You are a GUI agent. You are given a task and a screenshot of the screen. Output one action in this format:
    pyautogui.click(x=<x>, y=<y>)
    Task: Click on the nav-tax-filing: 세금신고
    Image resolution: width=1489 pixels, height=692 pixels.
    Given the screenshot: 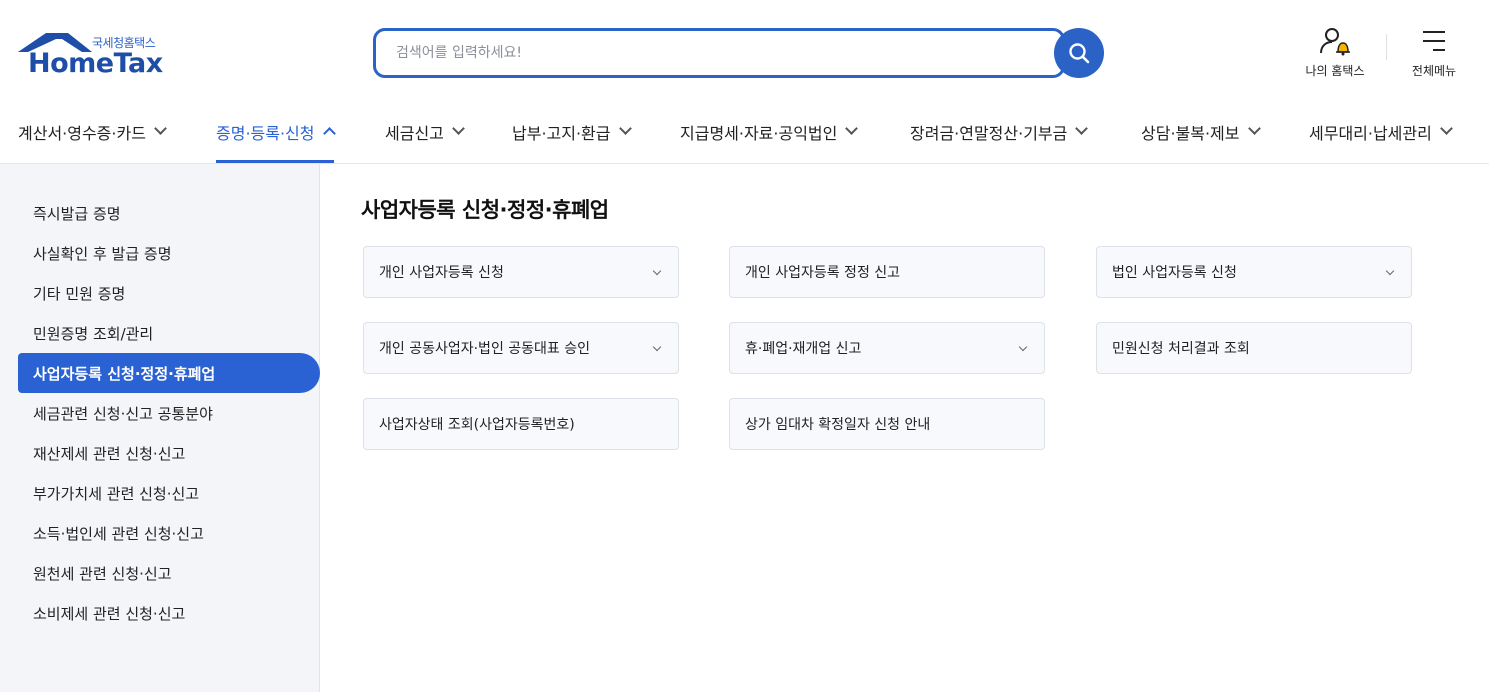 What is the action you would take?
    pyautogui.click(x=425, y=131)
    